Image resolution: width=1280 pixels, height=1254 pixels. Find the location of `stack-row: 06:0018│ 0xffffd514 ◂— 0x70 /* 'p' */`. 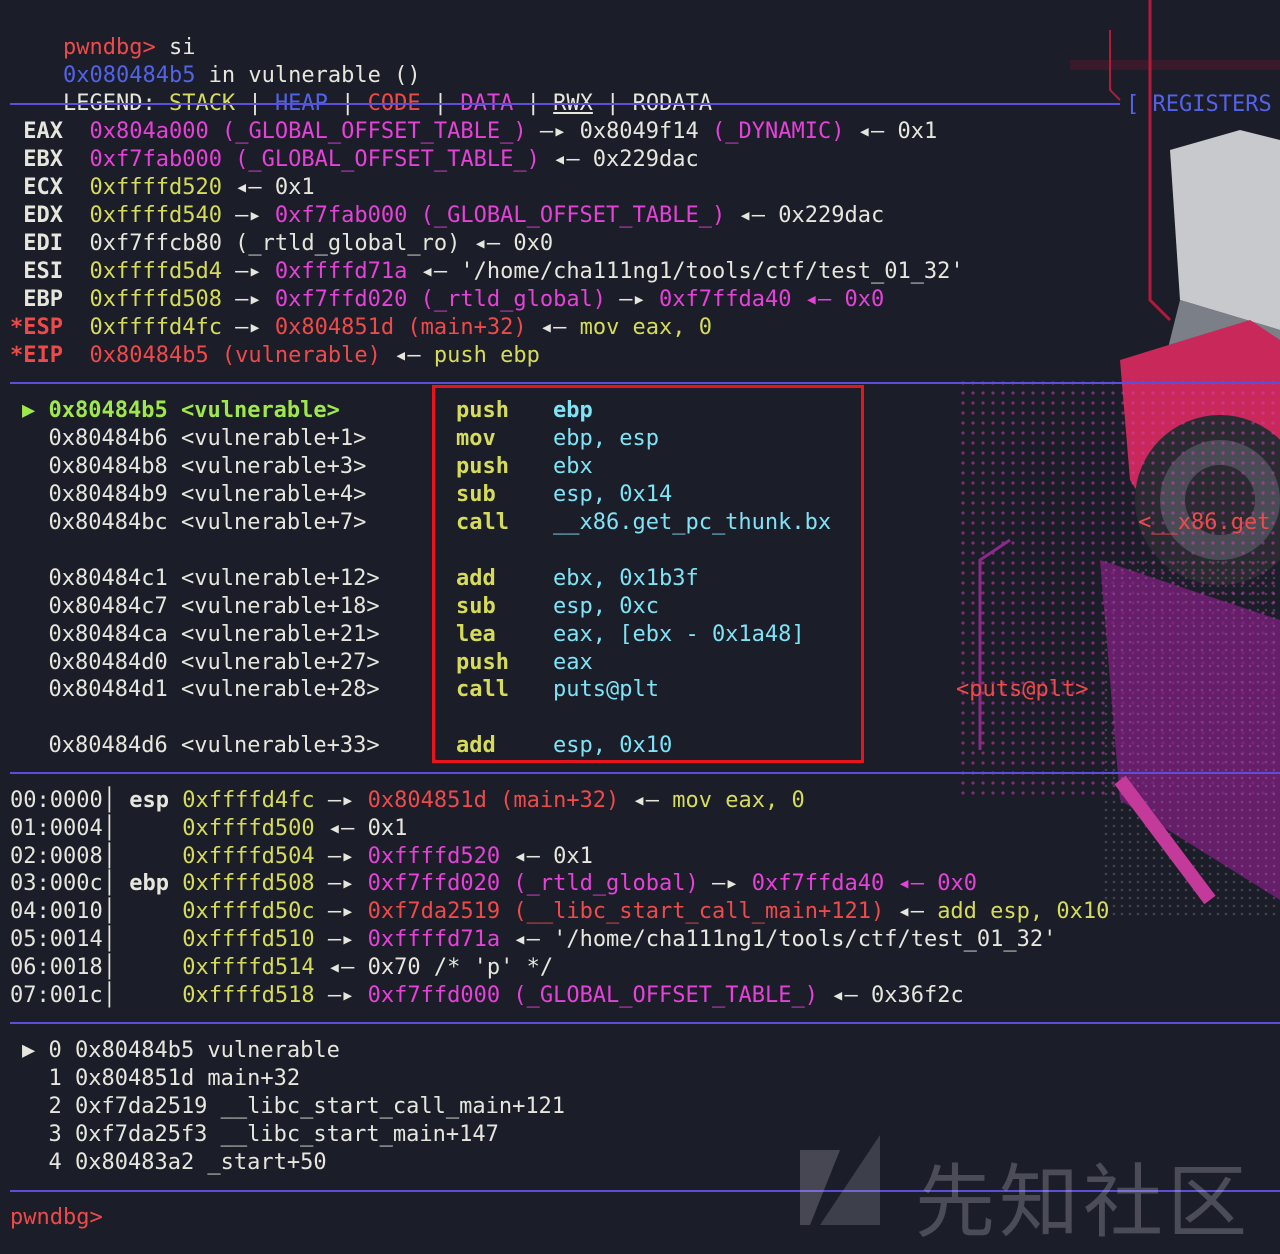

stack-row: 06:0018│ 0xffffd514 ◂— 0x70 /* 'p' */ is located at coordinates (281, 968).